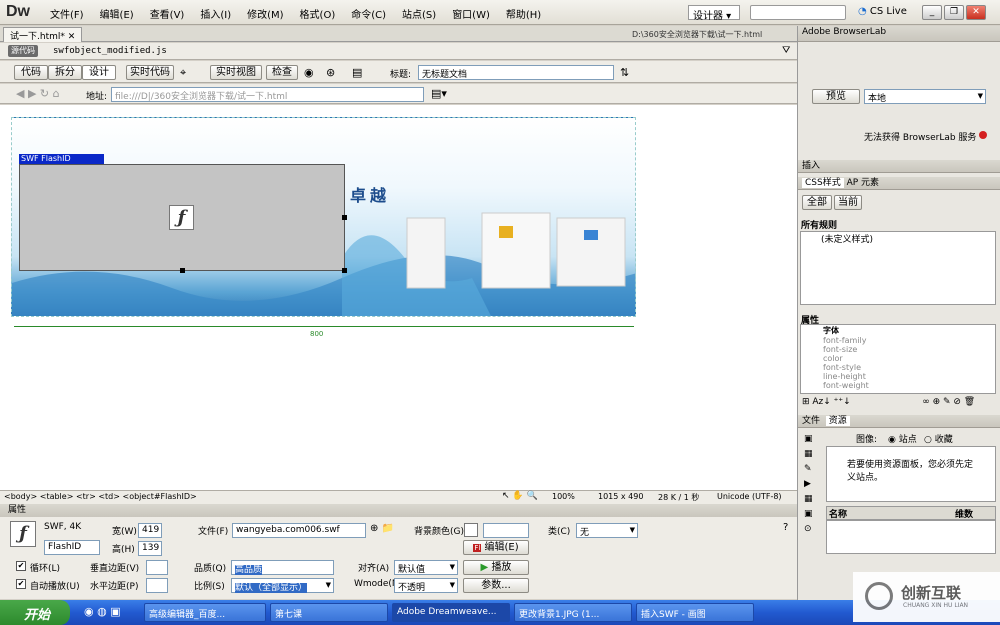 This screenshot has height=625, width=1000. Describe the element at coordinates (329, 612) in the screenshot. I see `taskbar-item: 第七课` at that location.